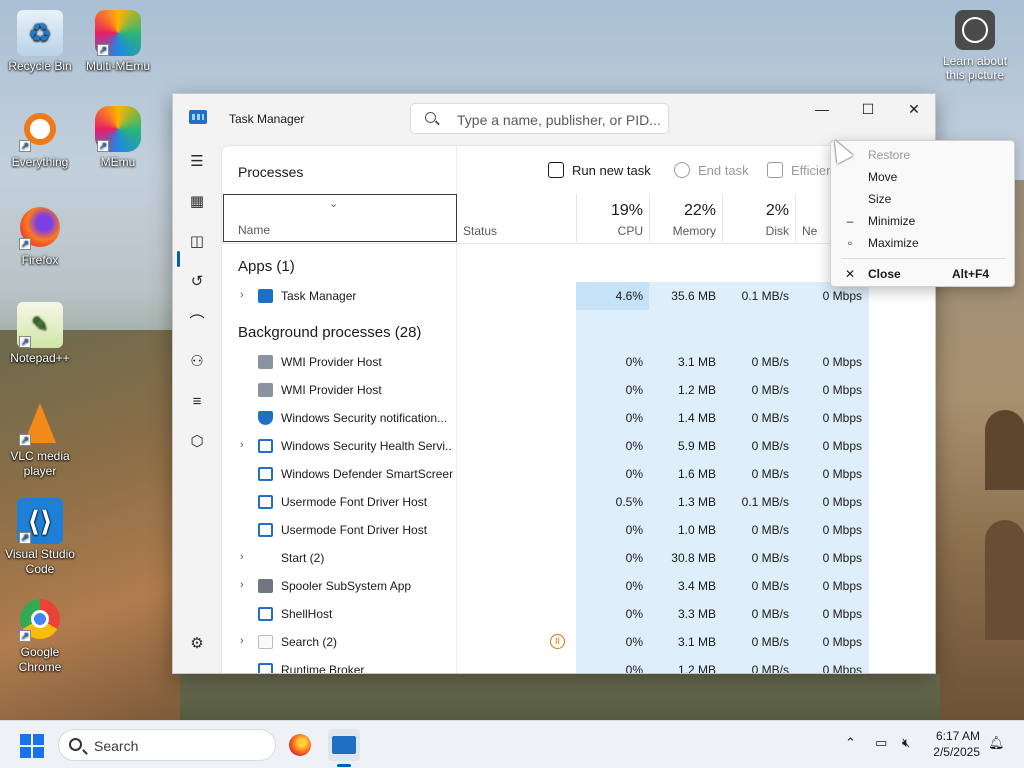  I want to click on desktop-icon-everything: ↗ Everything, so click(40, 138).